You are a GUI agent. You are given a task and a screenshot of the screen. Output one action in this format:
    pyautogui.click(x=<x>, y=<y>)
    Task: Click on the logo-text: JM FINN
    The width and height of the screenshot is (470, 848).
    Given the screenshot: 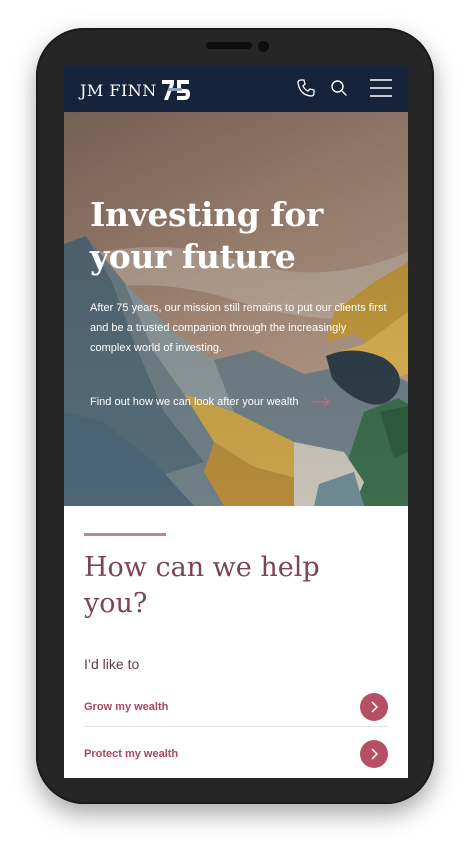 What is the action you would take?
    pyautogui.click(x=118, y=90)
    